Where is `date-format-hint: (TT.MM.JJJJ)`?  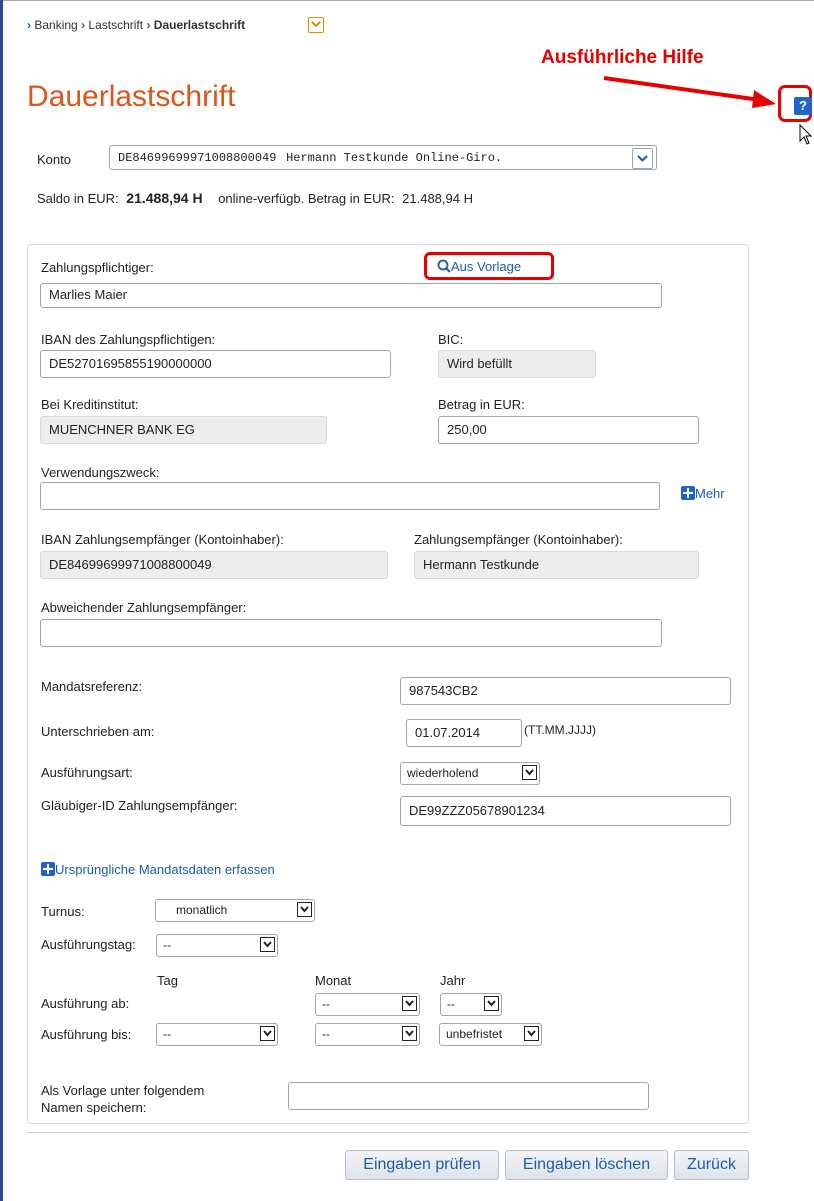 date-format-hint: (TT.MM.JJJJ) is located at coordinates (560, 730).